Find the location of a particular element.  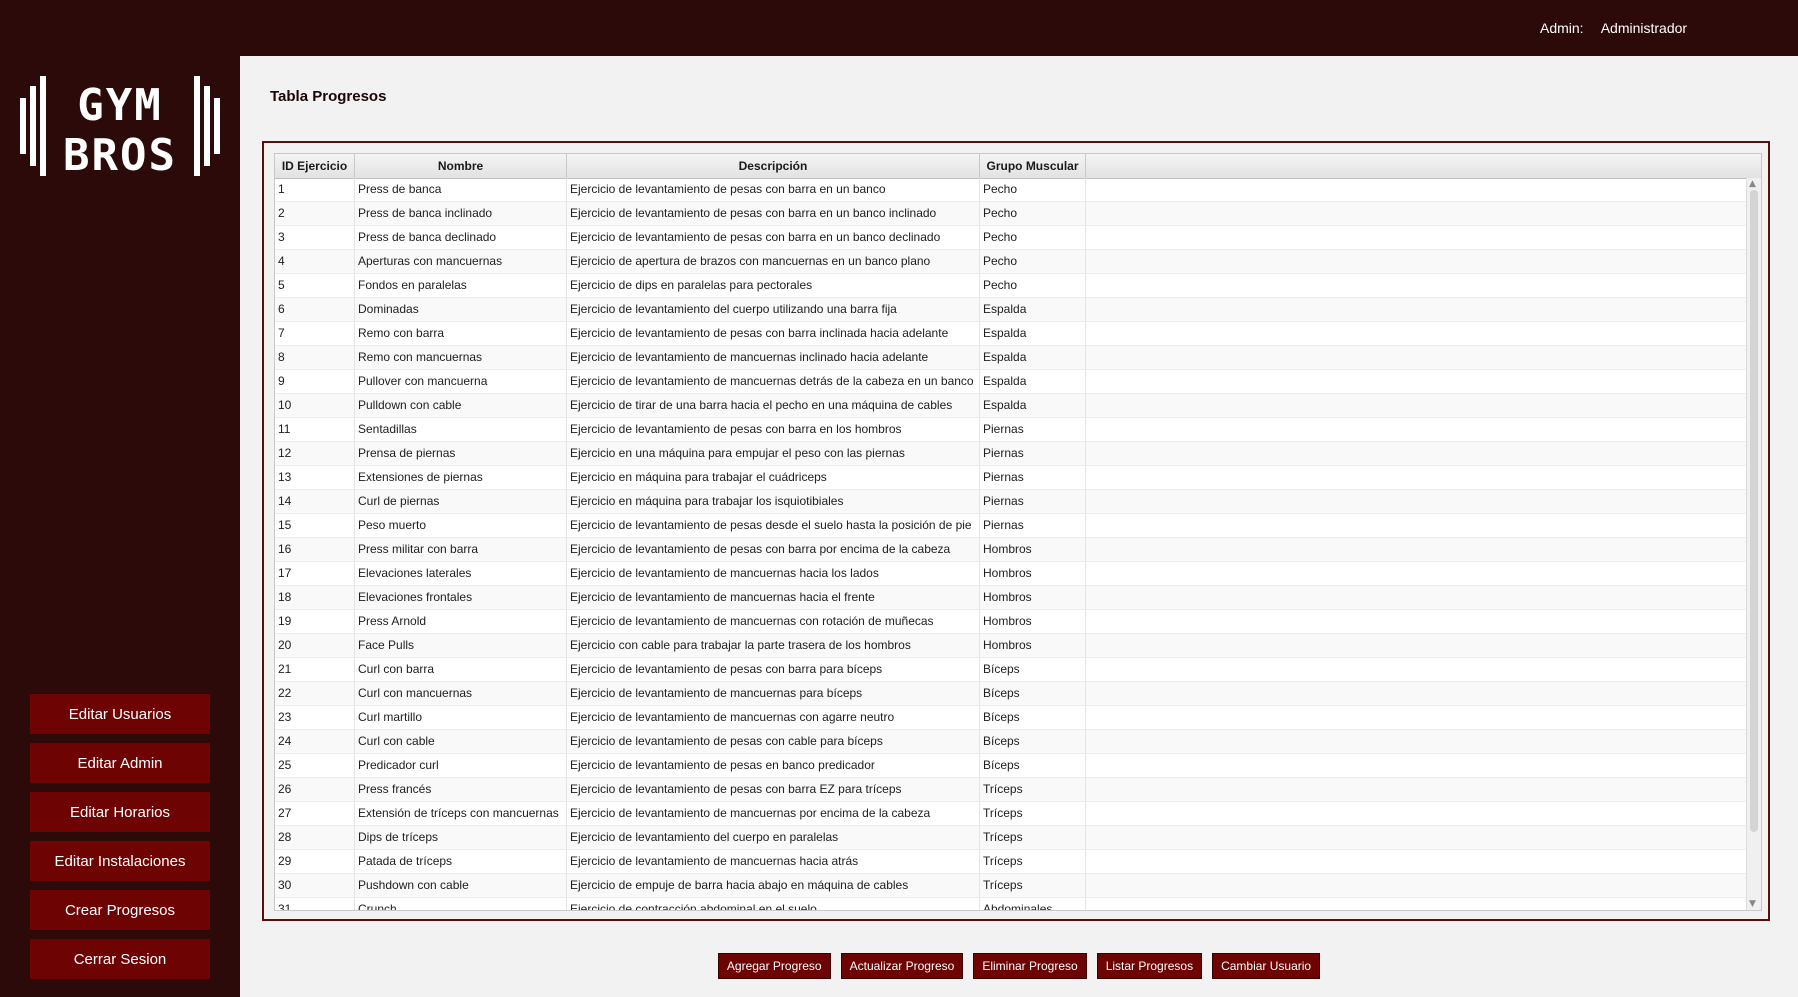

cell-id: 25 is located at coordinates (315, 765).